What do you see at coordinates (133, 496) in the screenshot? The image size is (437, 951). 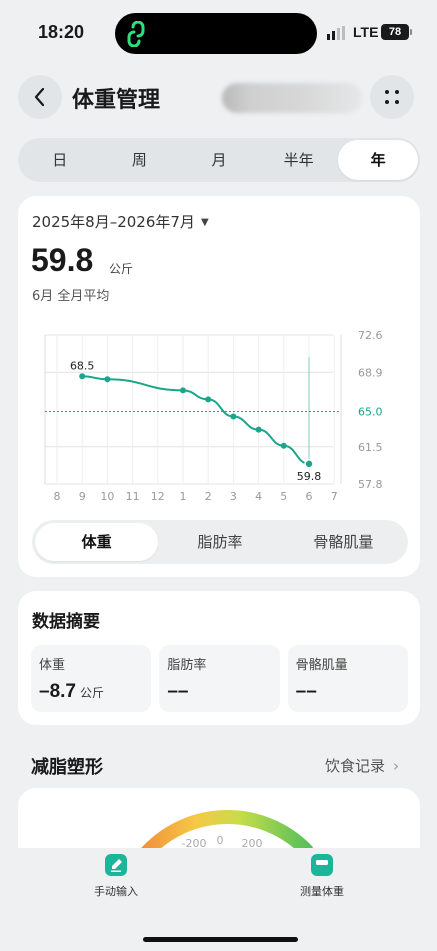 I see `x-tick-label: 11` at bounding box center [133, 496].